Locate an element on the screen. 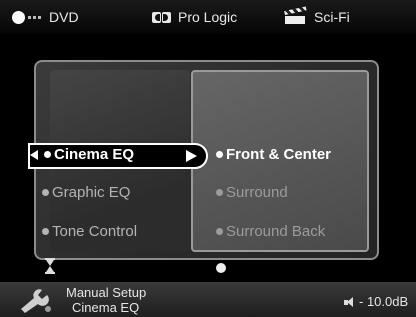 This screenshot has height=317, width=416. option-surround: Surround is located at coordinates (252, 192).